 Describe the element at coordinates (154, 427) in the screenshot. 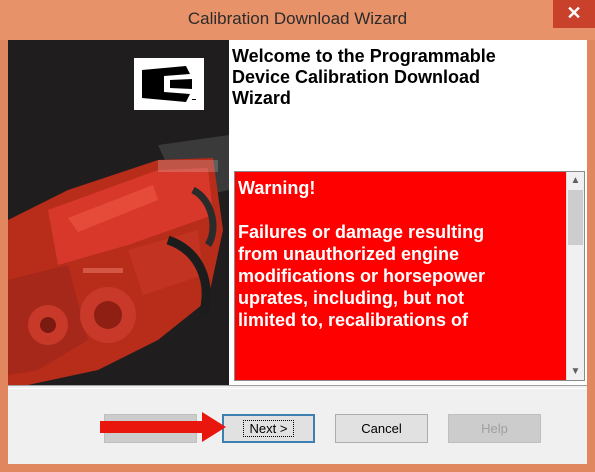

I see `red-arrow-annotation` at that location.